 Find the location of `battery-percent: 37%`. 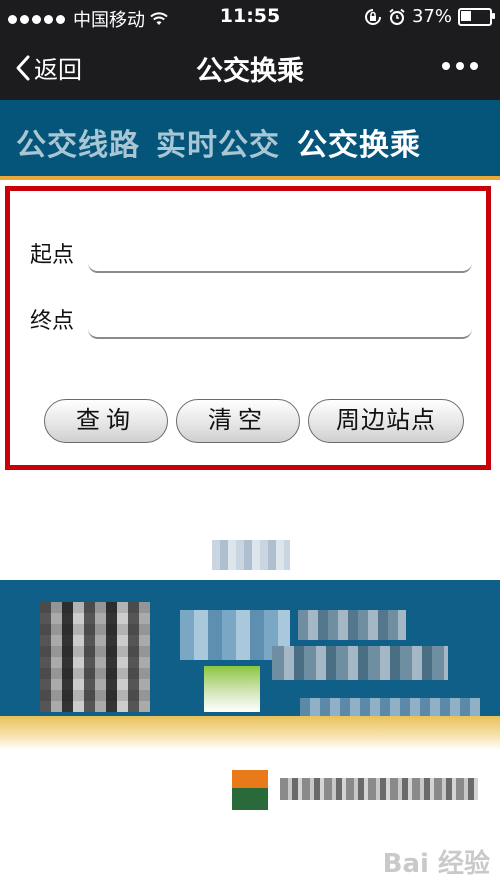

battery-percent: 37% is located at coordinates (431, 16).